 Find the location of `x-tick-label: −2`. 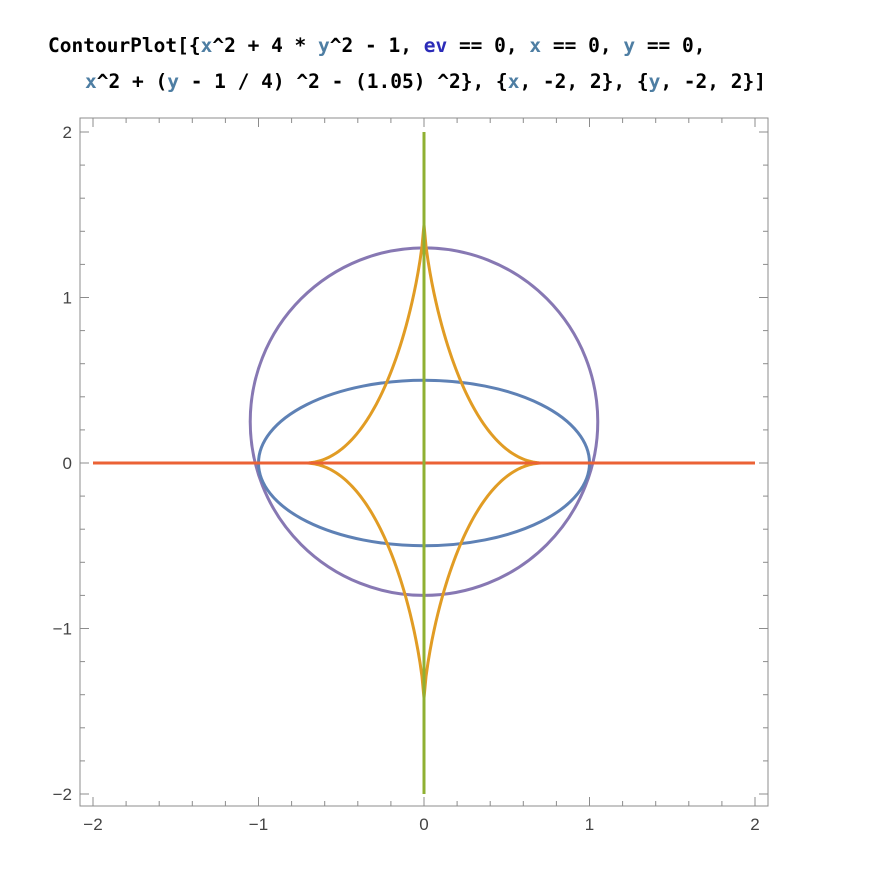

x-tick-label: −2 is located at coordinates (92, 824).